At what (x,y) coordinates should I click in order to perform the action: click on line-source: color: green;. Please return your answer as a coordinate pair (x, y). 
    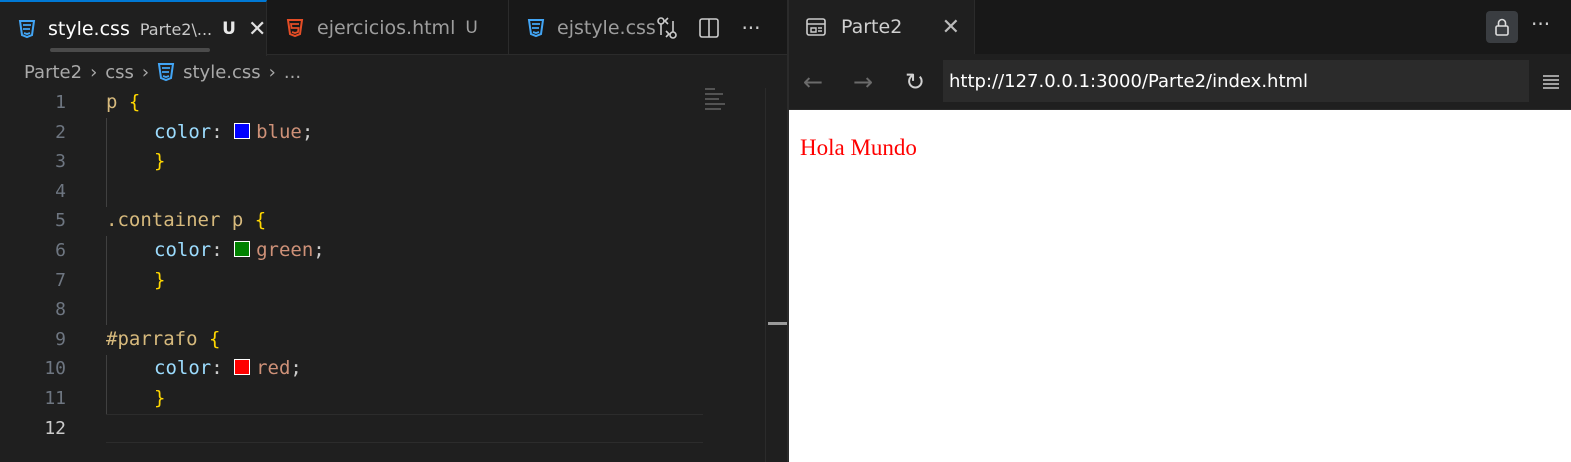
    Looking at the image, I should click on (239, 251).